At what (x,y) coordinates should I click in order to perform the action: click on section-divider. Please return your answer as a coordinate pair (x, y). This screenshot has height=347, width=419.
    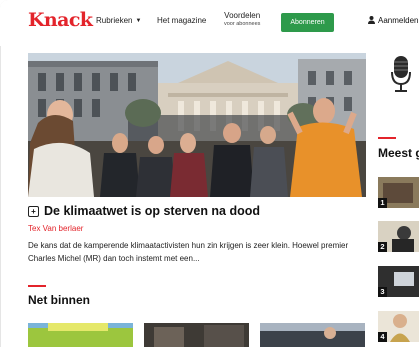
    Looking at the image, I should click on (37, 286).